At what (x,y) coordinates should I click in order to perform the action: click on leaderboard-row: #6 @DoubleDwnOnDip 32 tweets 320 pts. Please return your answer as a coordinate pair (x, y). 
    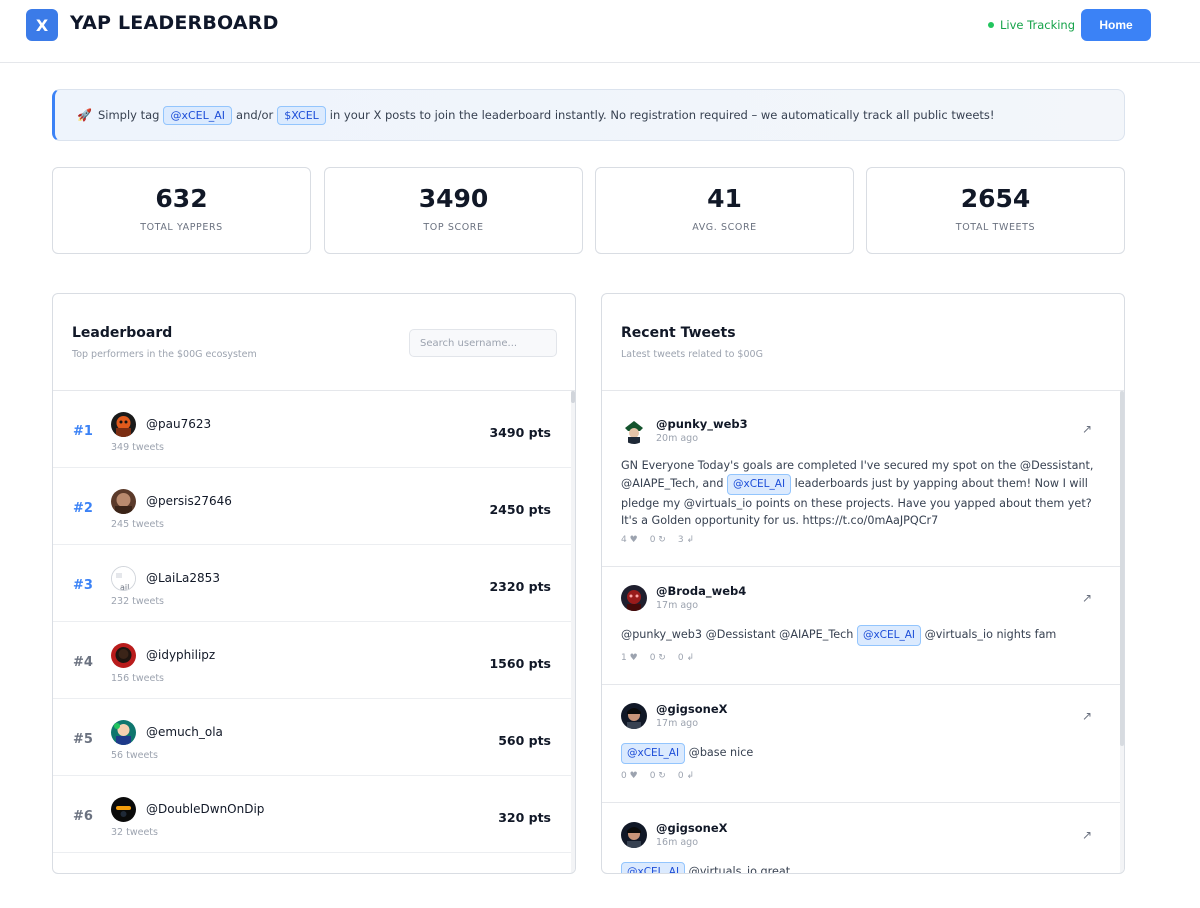
    Looking at the image, I should click on (312, 814).